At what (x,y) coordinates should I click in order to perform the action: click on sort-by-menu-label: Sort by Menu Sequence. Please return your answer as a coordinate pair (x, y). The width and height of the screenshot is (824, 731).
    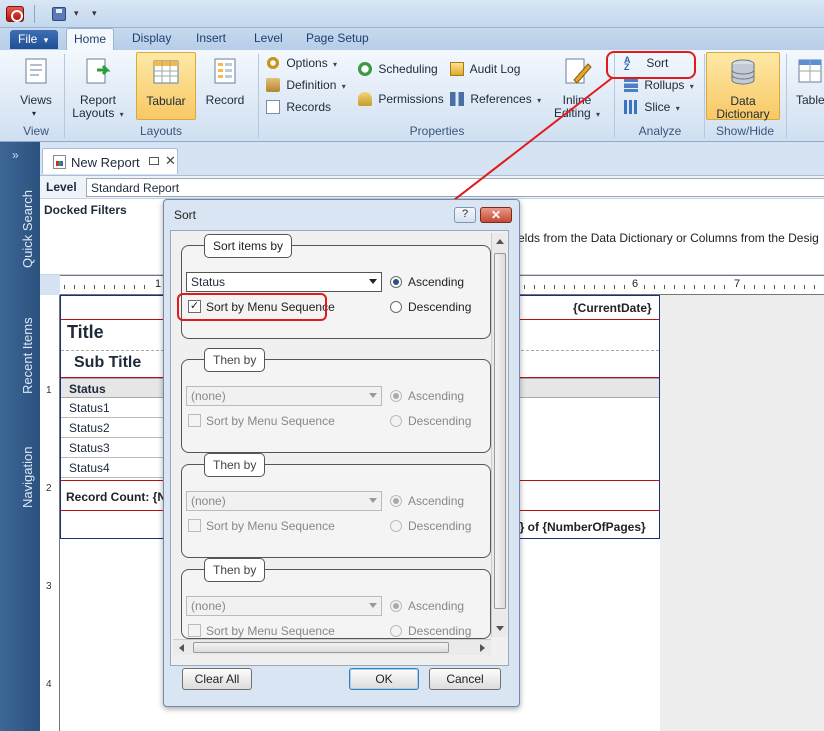
    Looking at the image, I should click on (270, 526).